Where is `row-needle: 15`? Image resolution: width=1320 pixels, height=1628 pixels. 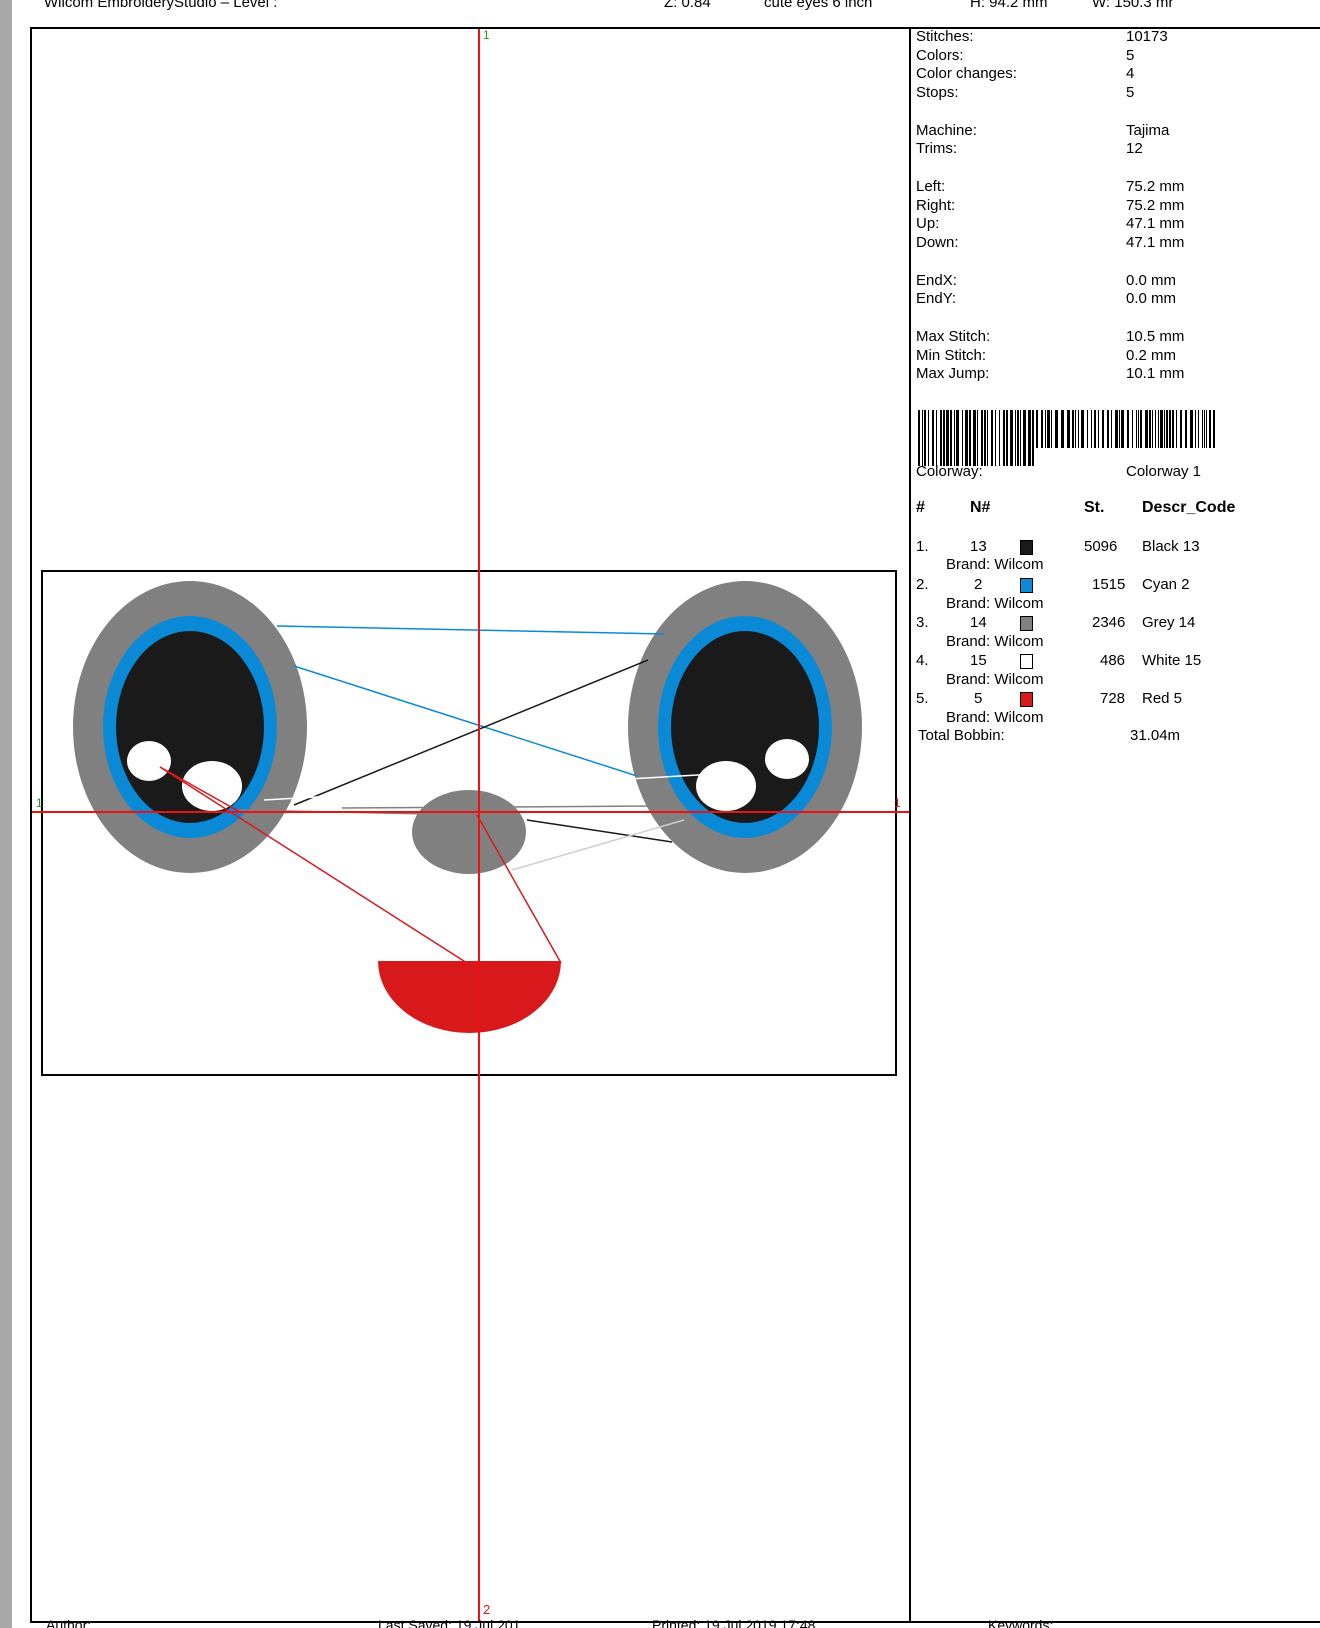
row-needle: 15 is located at coordinates (978, 660).